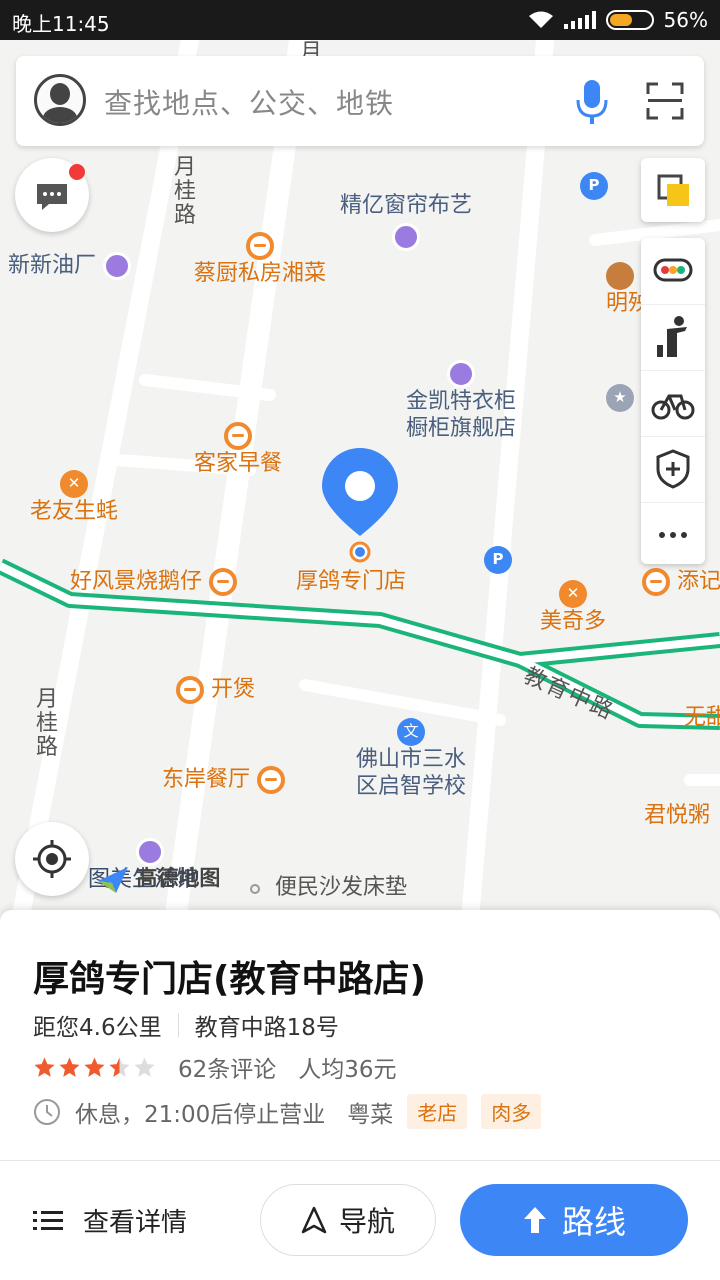  Describe the element at coordinates (620, 276) in the screenshot. I see `hotel-icon` at that location.